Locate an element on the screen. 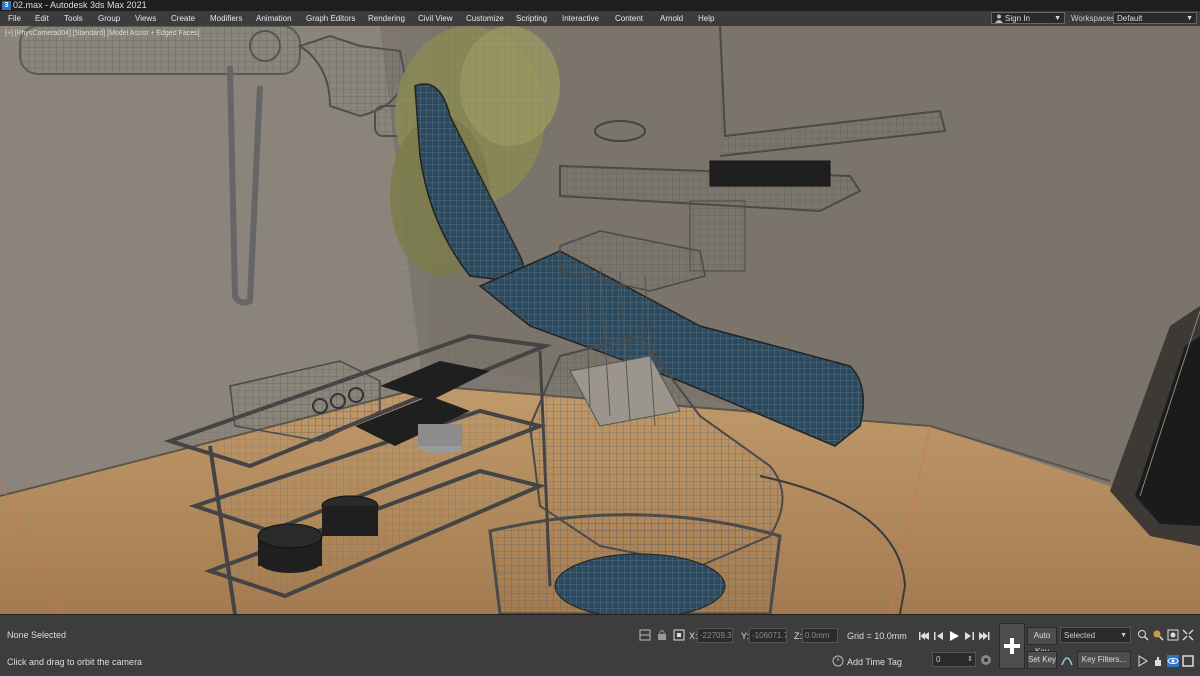 This screenshot has width=1200, height=676. prompt-line: Click and drag to orbit the camera is located at coordinates (75, 662).